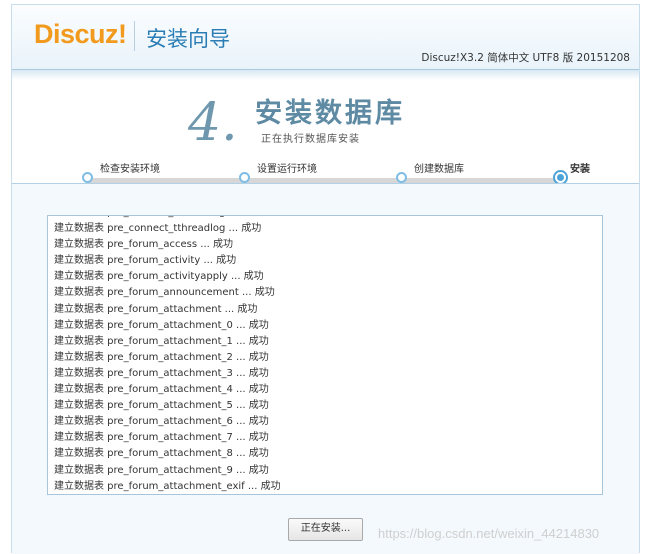 The width and height of the screenshot is (658, 554). Describe the element at coordinates (134, 36) in the screenshot. I see `header-divider` at that location.